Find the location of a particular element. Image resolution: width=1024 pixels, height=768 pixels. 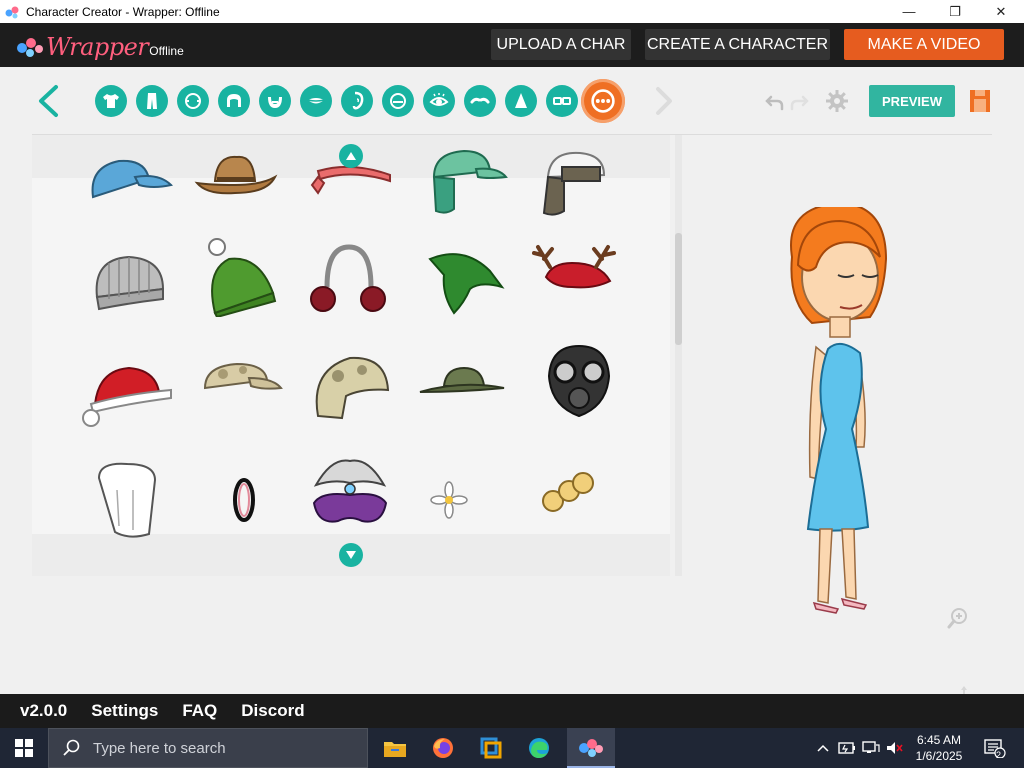

network-icon is located at coordinates (871, 748).